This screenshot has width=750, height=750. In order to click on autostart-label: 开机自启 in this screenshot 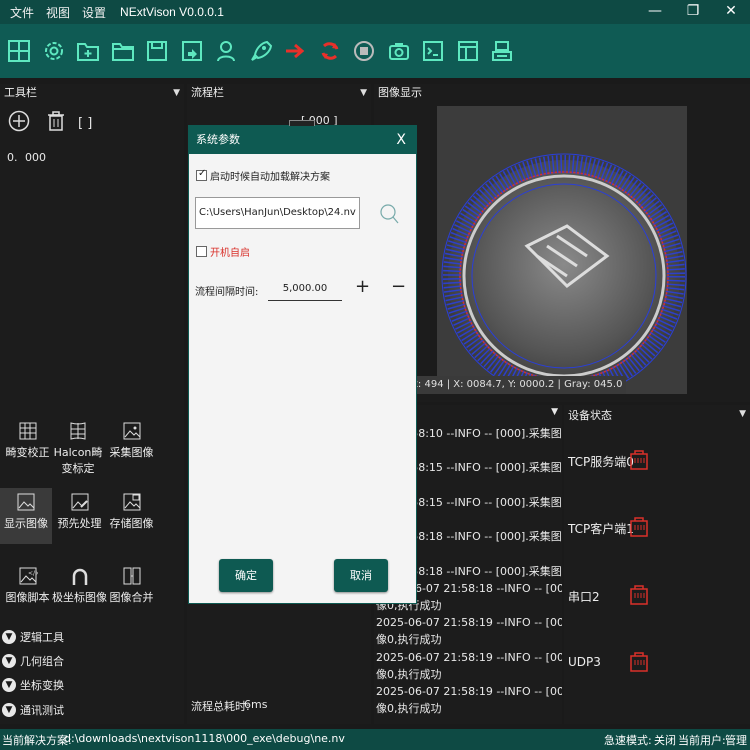, I will do `click(230, 253)`.